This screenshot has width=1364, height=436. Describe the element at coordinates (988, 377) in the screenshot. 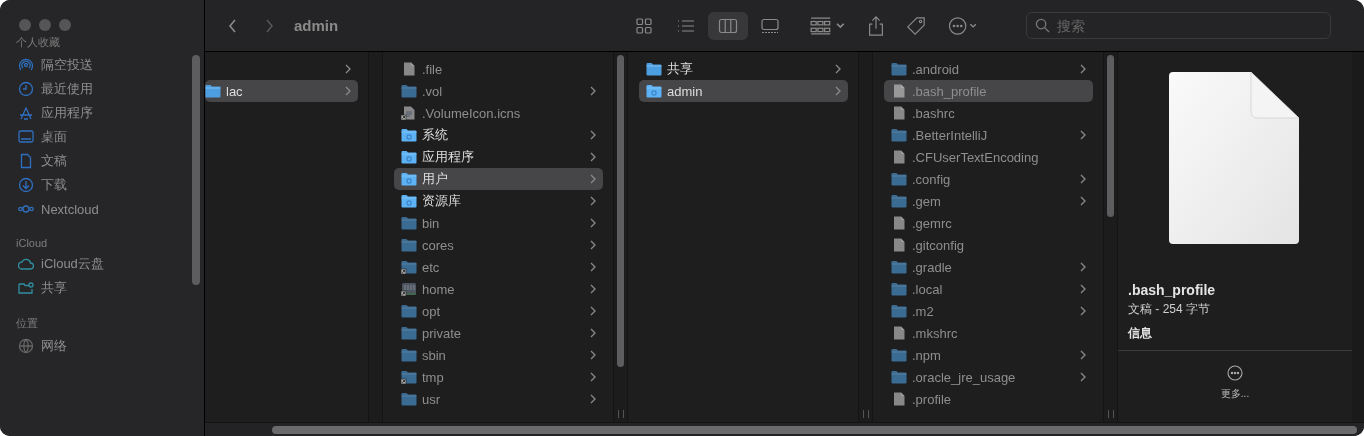

I see `file-row: .oracle_jre_usage` at that location.